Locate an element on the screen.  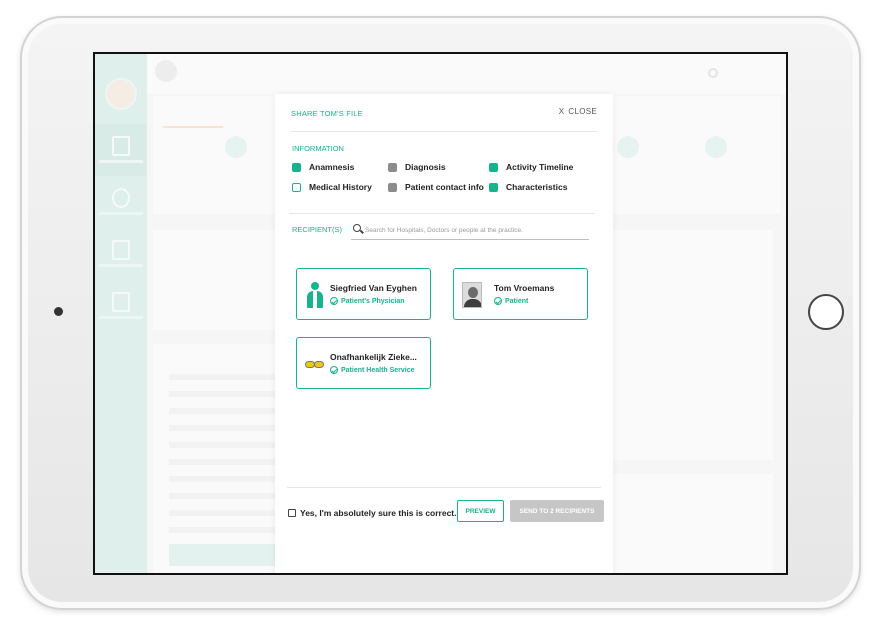
search-icon is located at coordinates (357, 228).